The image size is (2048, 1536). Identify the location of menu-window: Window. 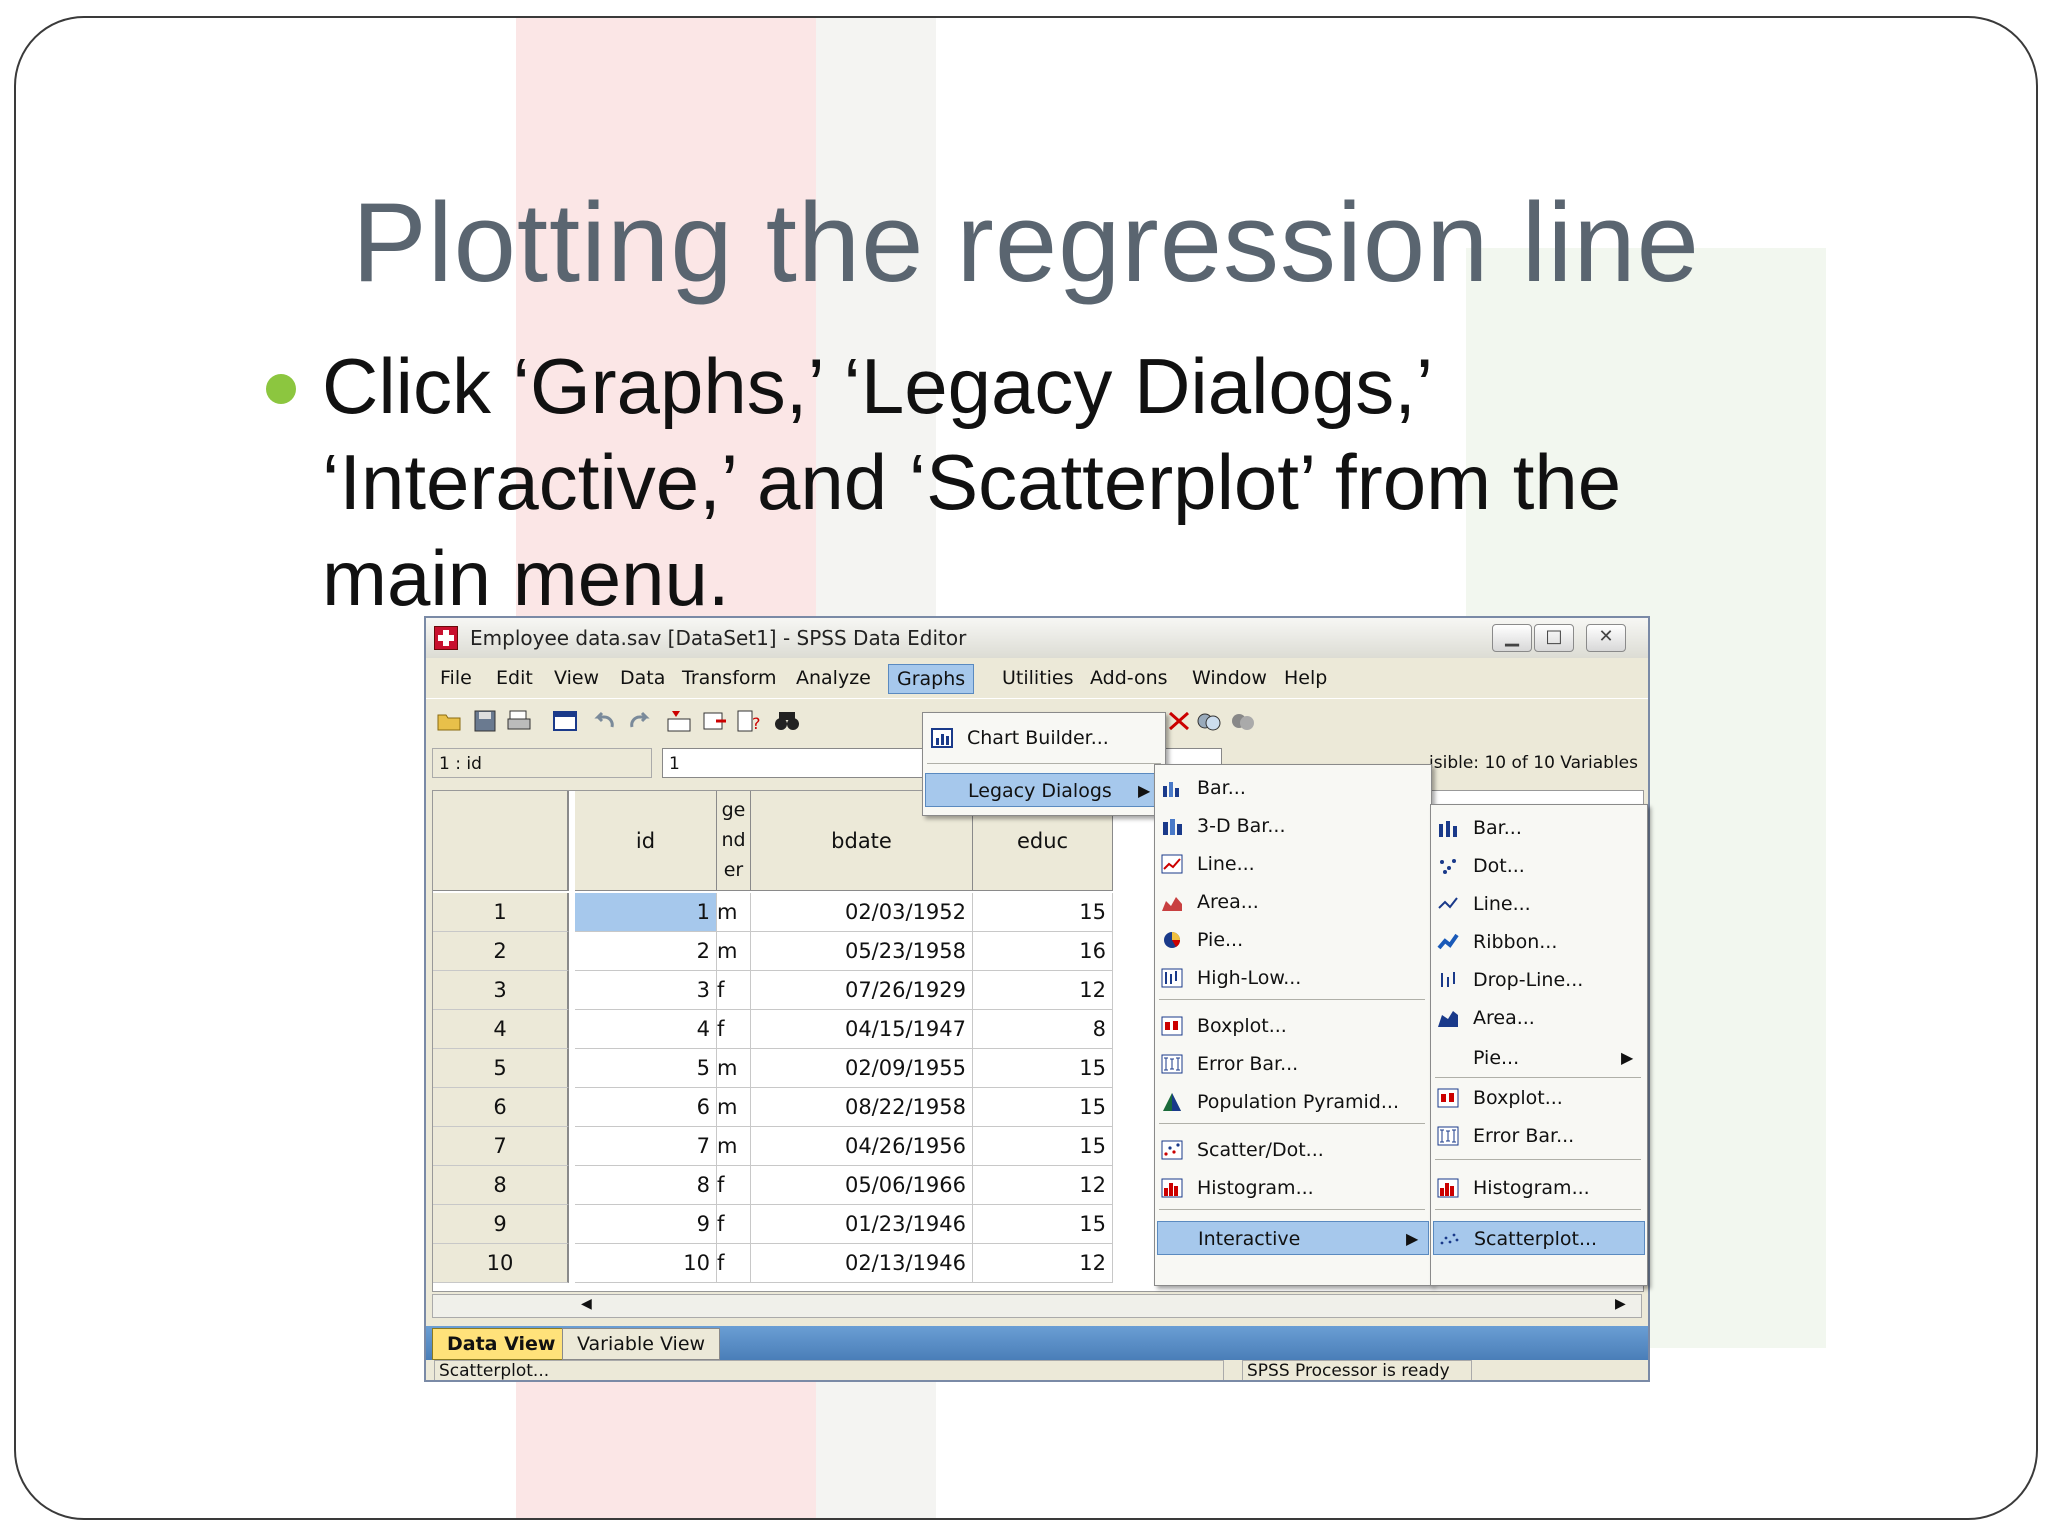
(1229, 678).